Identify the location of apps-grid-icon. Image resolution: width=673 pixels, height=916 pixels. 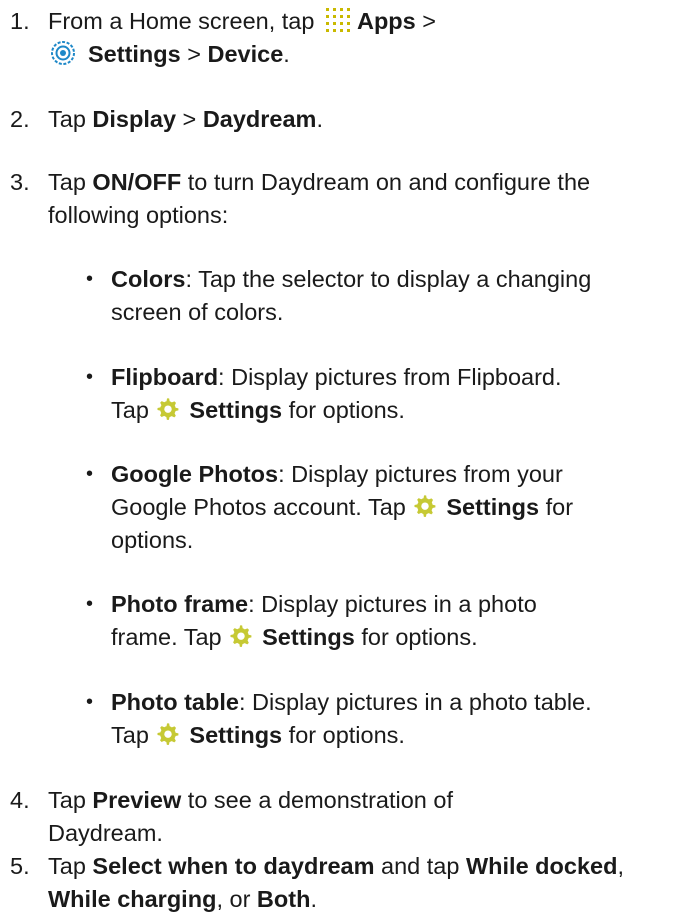
(337, 20).